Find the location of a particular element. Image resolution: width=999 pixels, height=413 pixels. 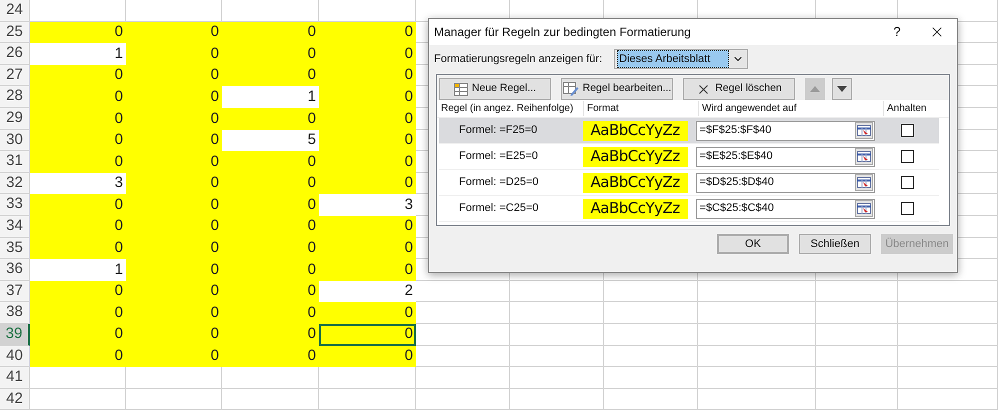

row-header: 42 is located at coordinates (15, 399).